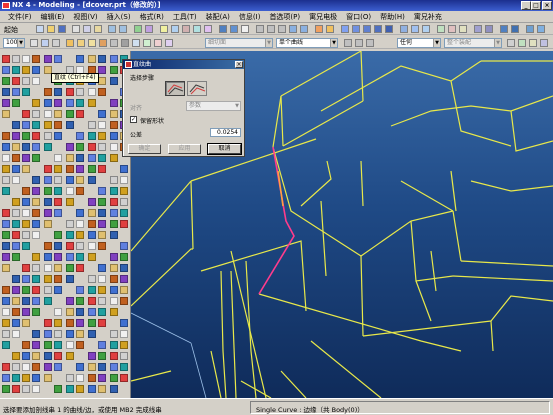 The height and width of the screenshot is (415, 553). Describe the element at coordinates (378, 29) in the screenshot. I see `block-icon` at that location.